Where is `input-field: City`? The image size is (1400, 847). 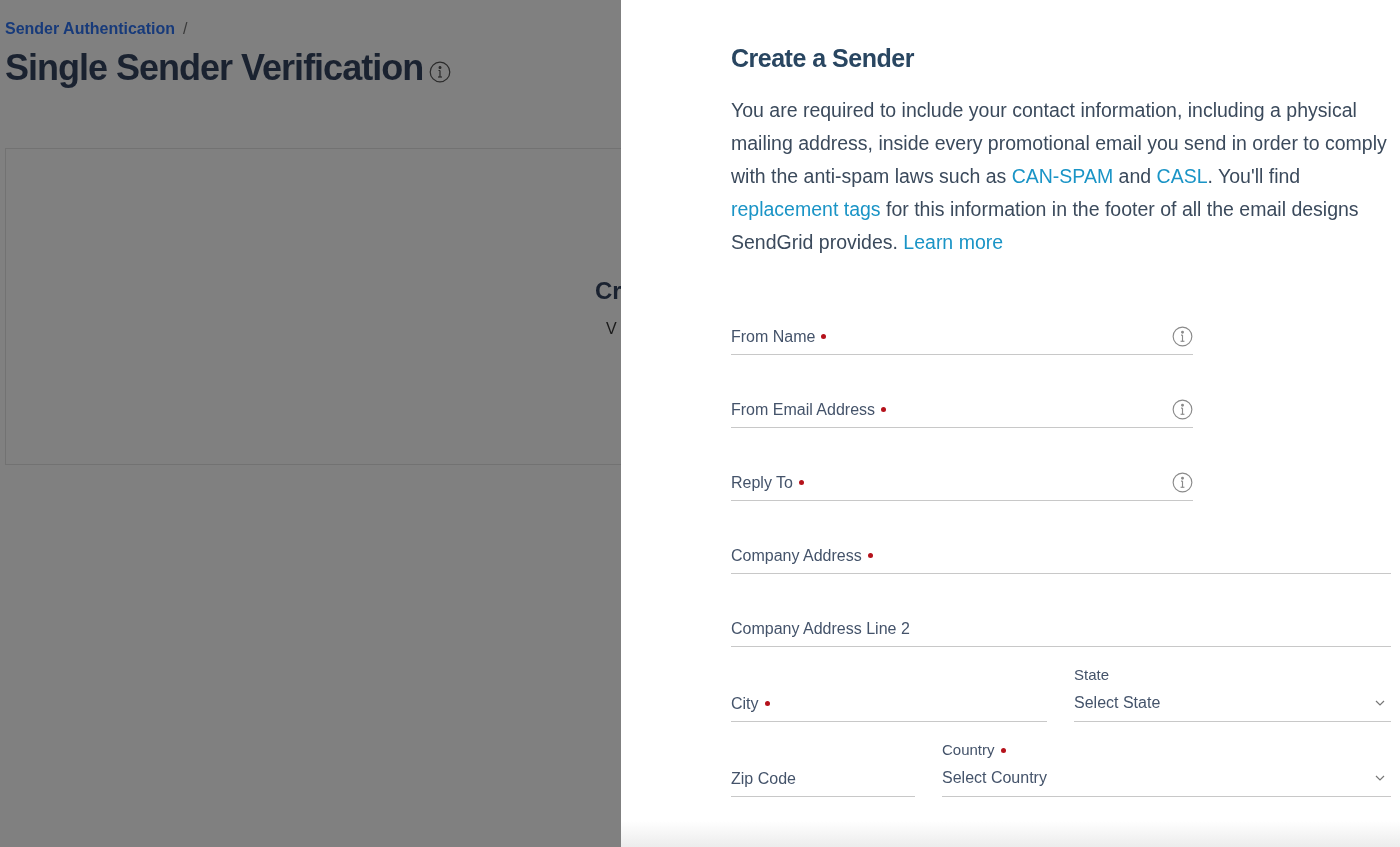 input-field: City is located at coordinates (889, 704).